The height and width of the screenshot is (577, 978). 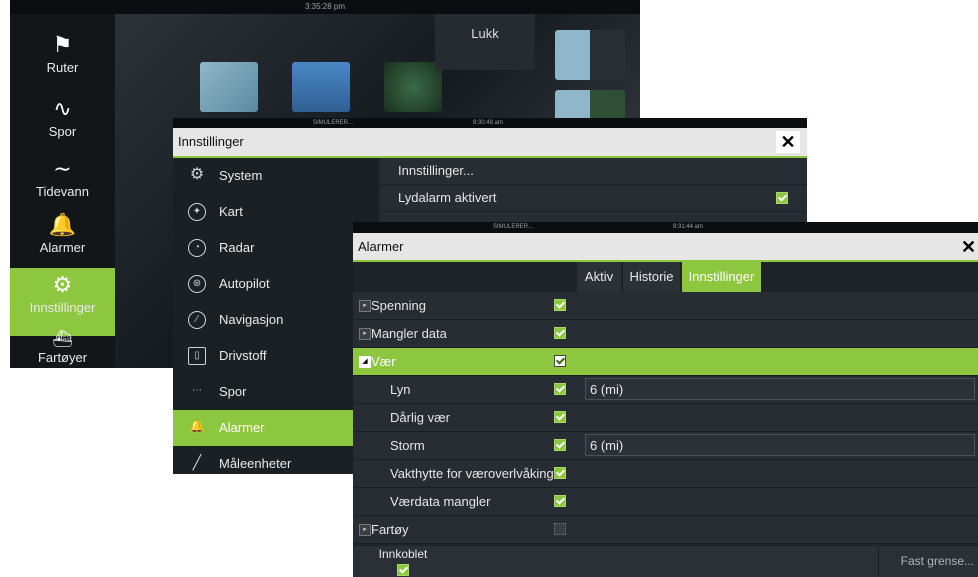 I want to click on menu-item-label: Drivstoff, so click(x=243, y=355).